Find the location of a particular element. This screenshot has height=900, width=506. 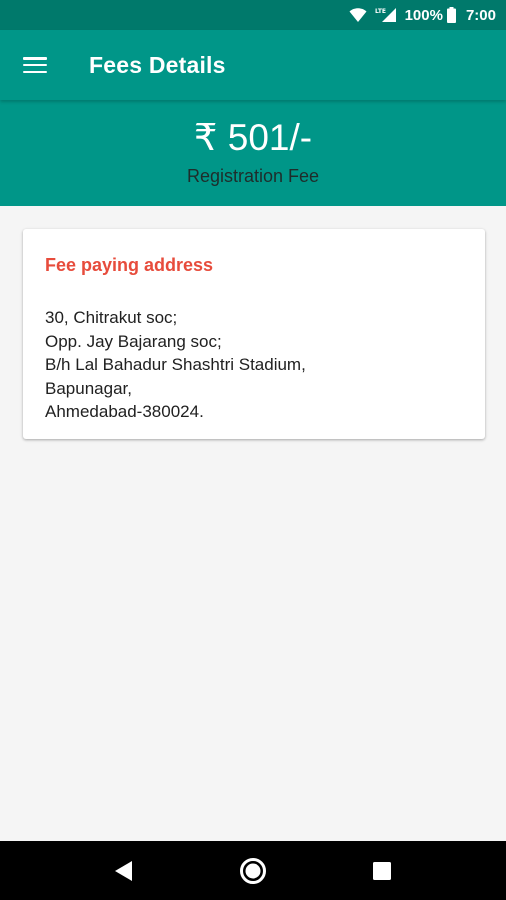

address-line: B/h Lal Bahadur Shashtri Stadium, is located at coordinates (175, 364).